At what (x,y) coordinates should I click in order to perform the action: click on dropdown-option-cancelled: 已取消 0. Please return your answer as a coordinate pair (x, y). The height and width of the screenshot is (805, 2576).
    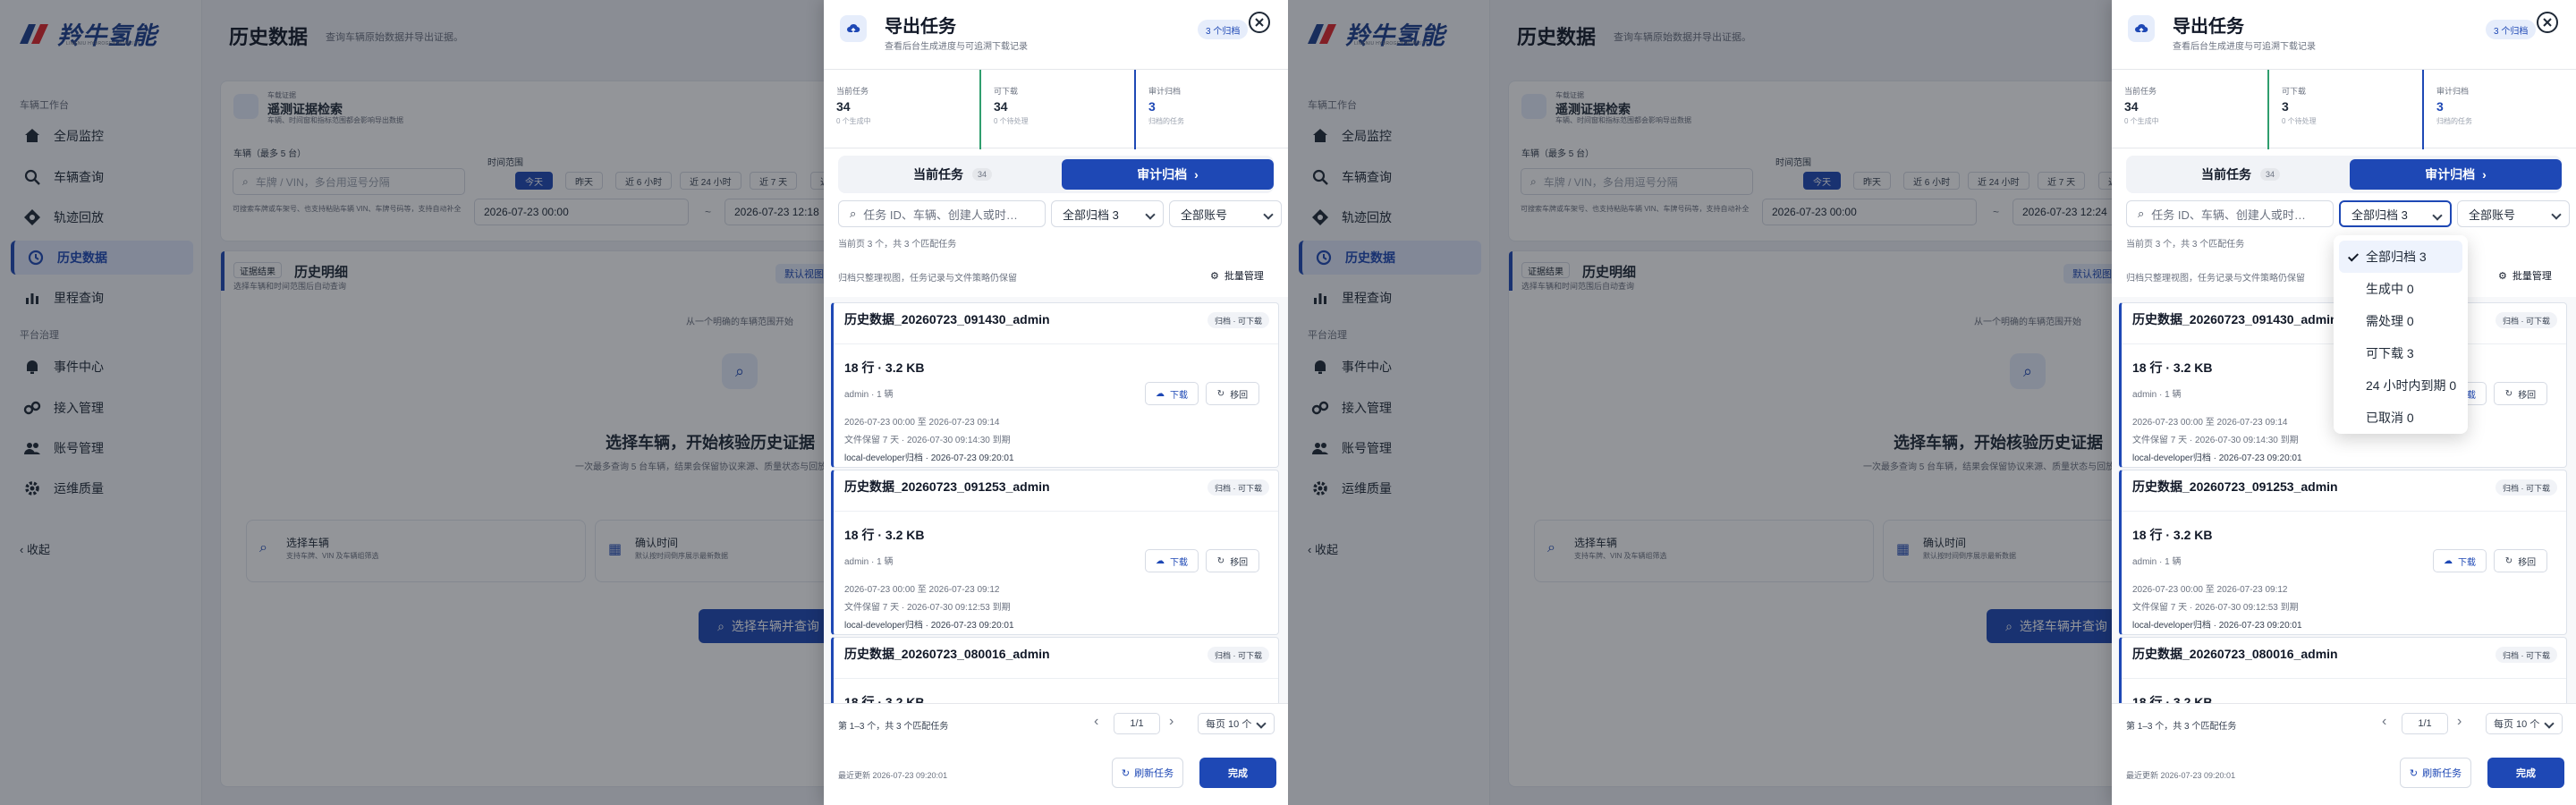
    Looking at the image, I should click on (2400, 418).